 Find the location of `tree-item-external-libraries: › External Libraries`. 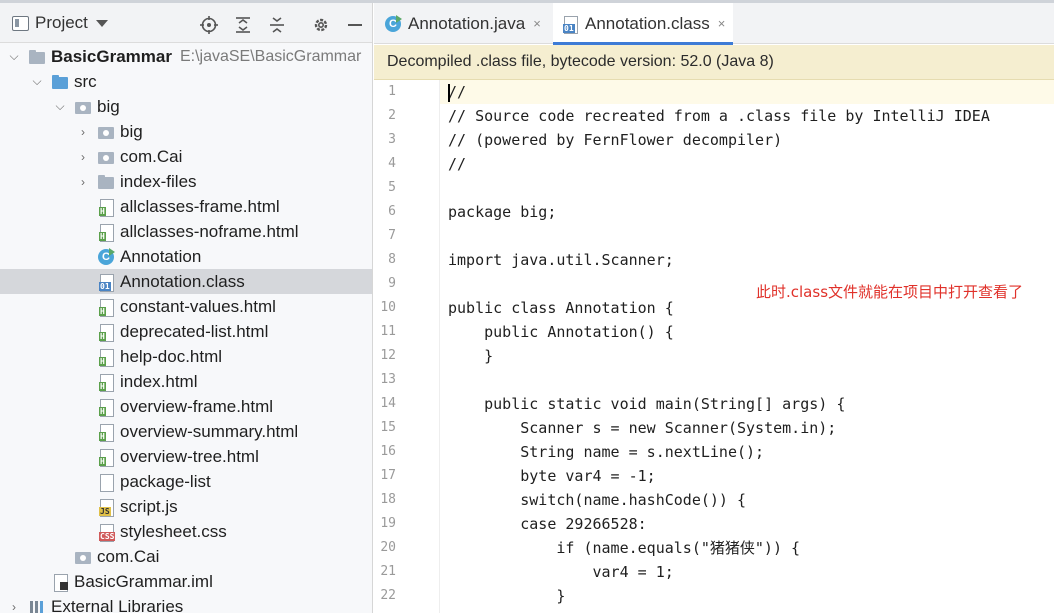

tree-item-external-libraries: › External Libraries is located at coordinates (186, 603).